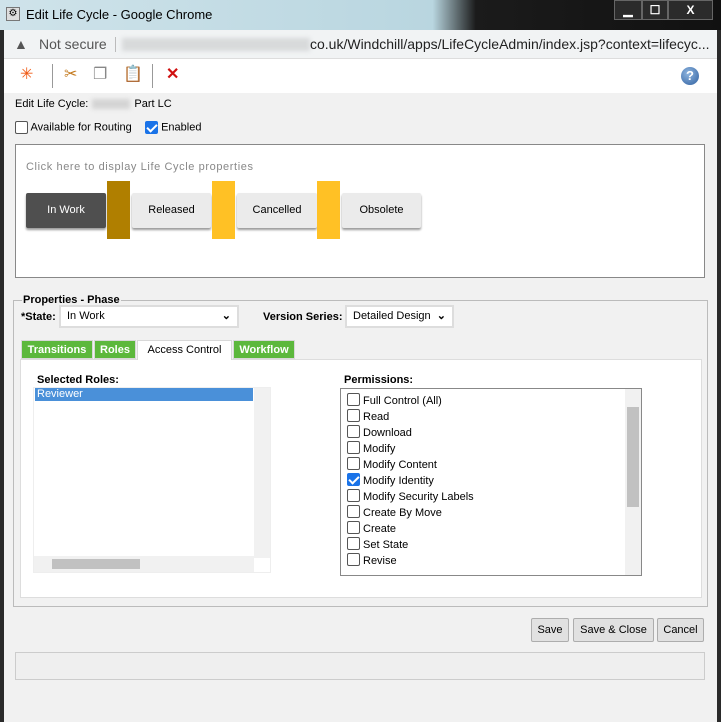 The width and height of the screenshot is (721, 722). What do you see at coordinates (144, 394) in the screenshot?
I see `role-item: Reviewer` at bounding box center [144, 394].